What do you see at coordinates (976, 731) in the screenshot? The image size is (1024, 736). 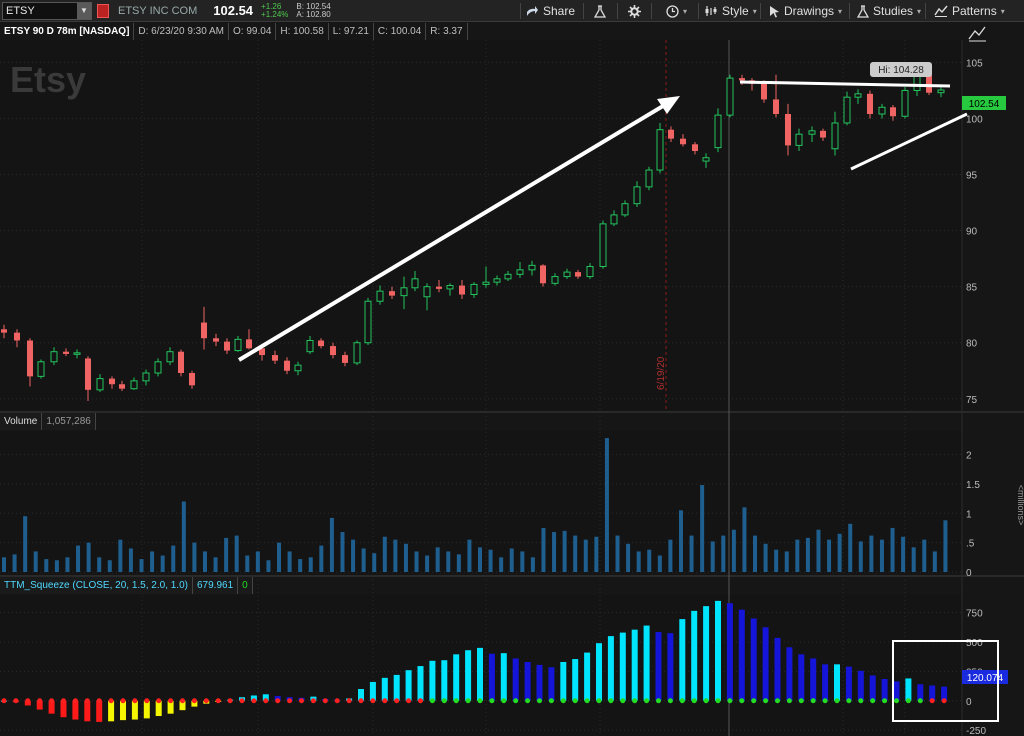 I see `squeeze-tick-label: -250` at bounding box center [976, 731].